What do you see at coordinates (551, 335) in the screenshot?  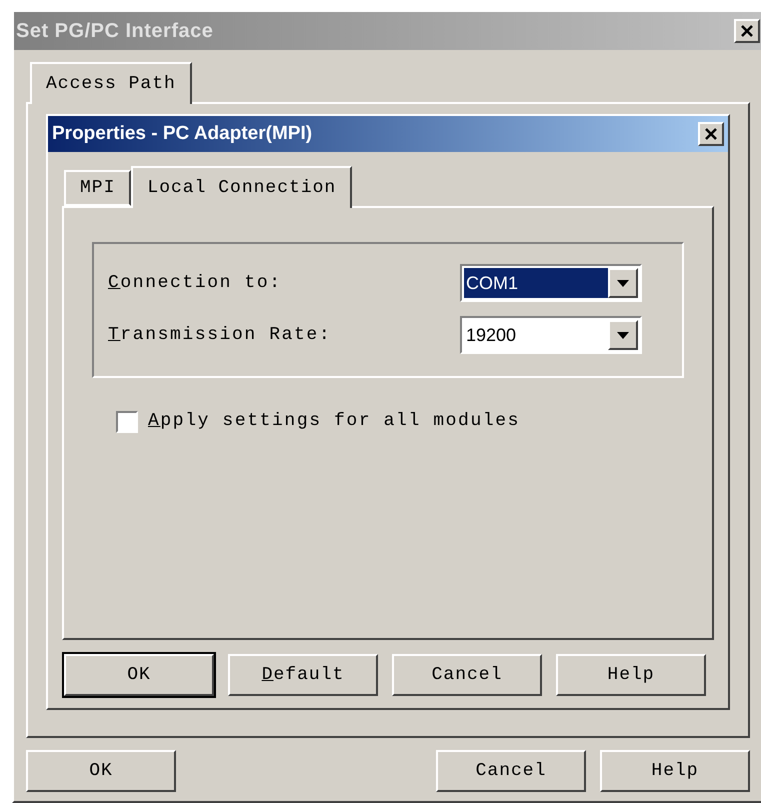 I see `dropdown: 19200` at bounding box center [551, 335].